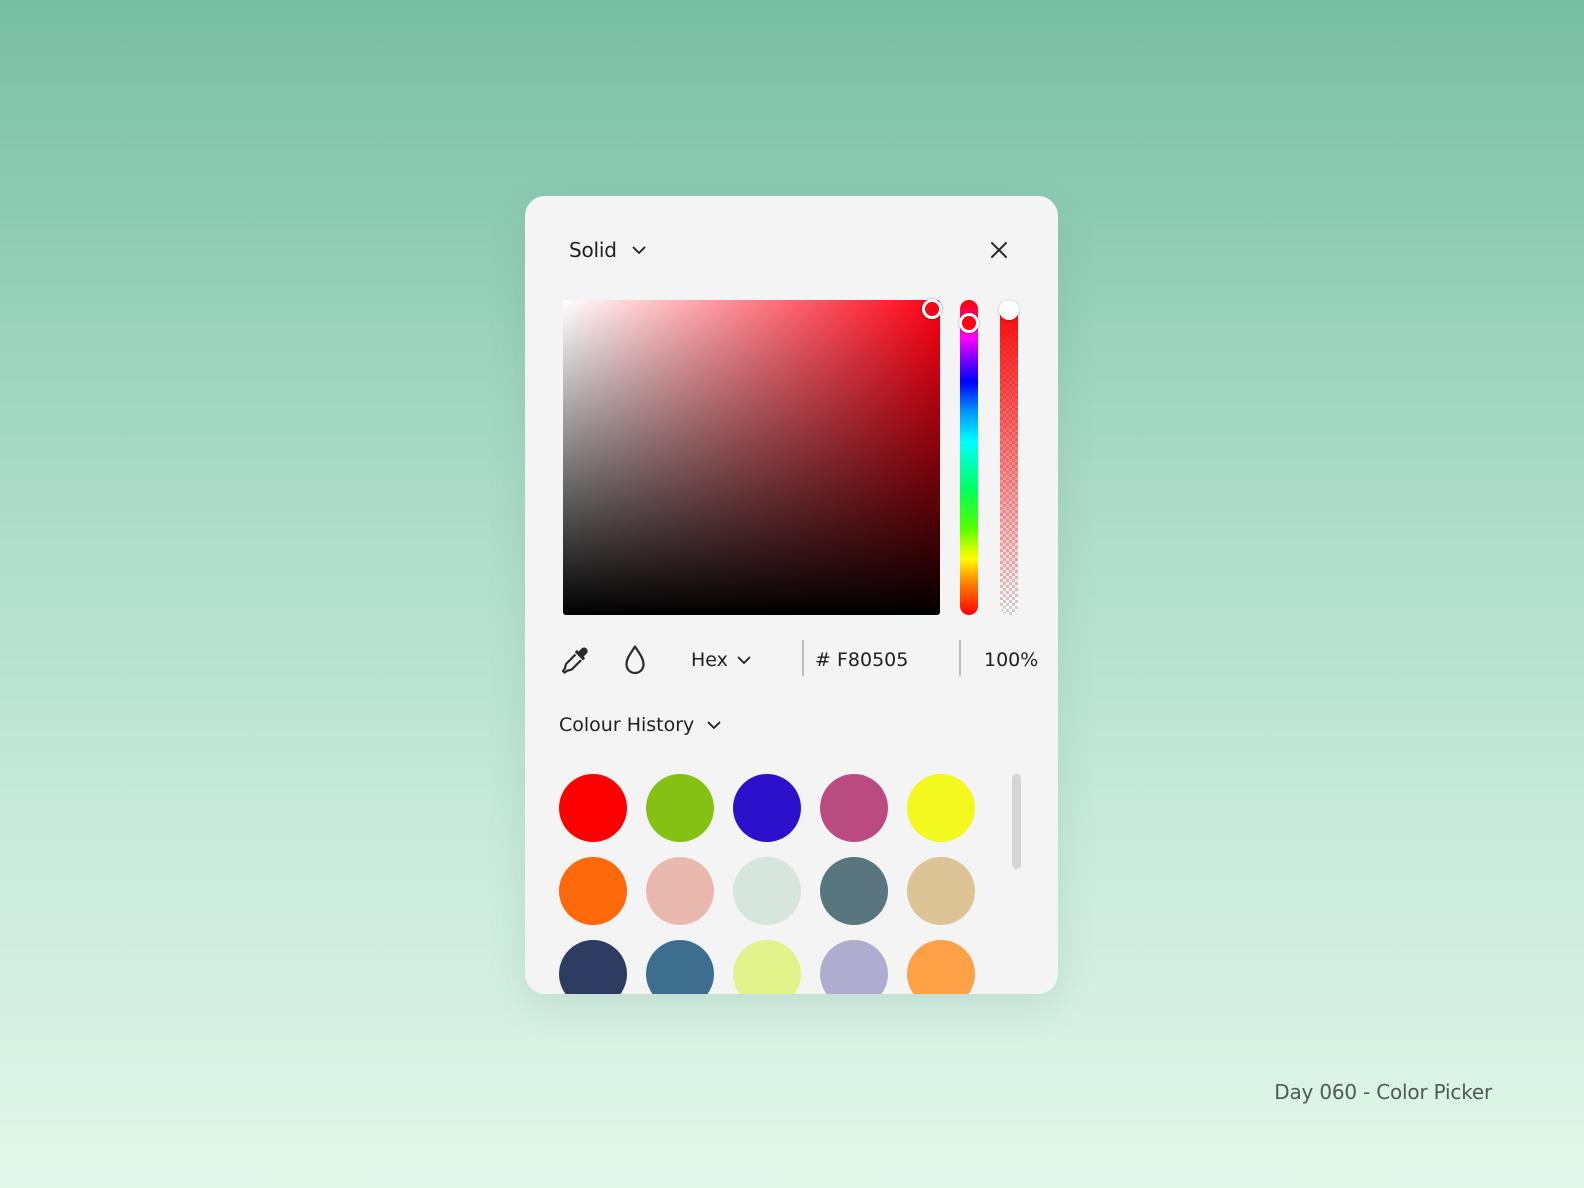  Describe the element at coordinates (1009, 310) in the screenshot. I see `opacity-slider-handle` at that location.